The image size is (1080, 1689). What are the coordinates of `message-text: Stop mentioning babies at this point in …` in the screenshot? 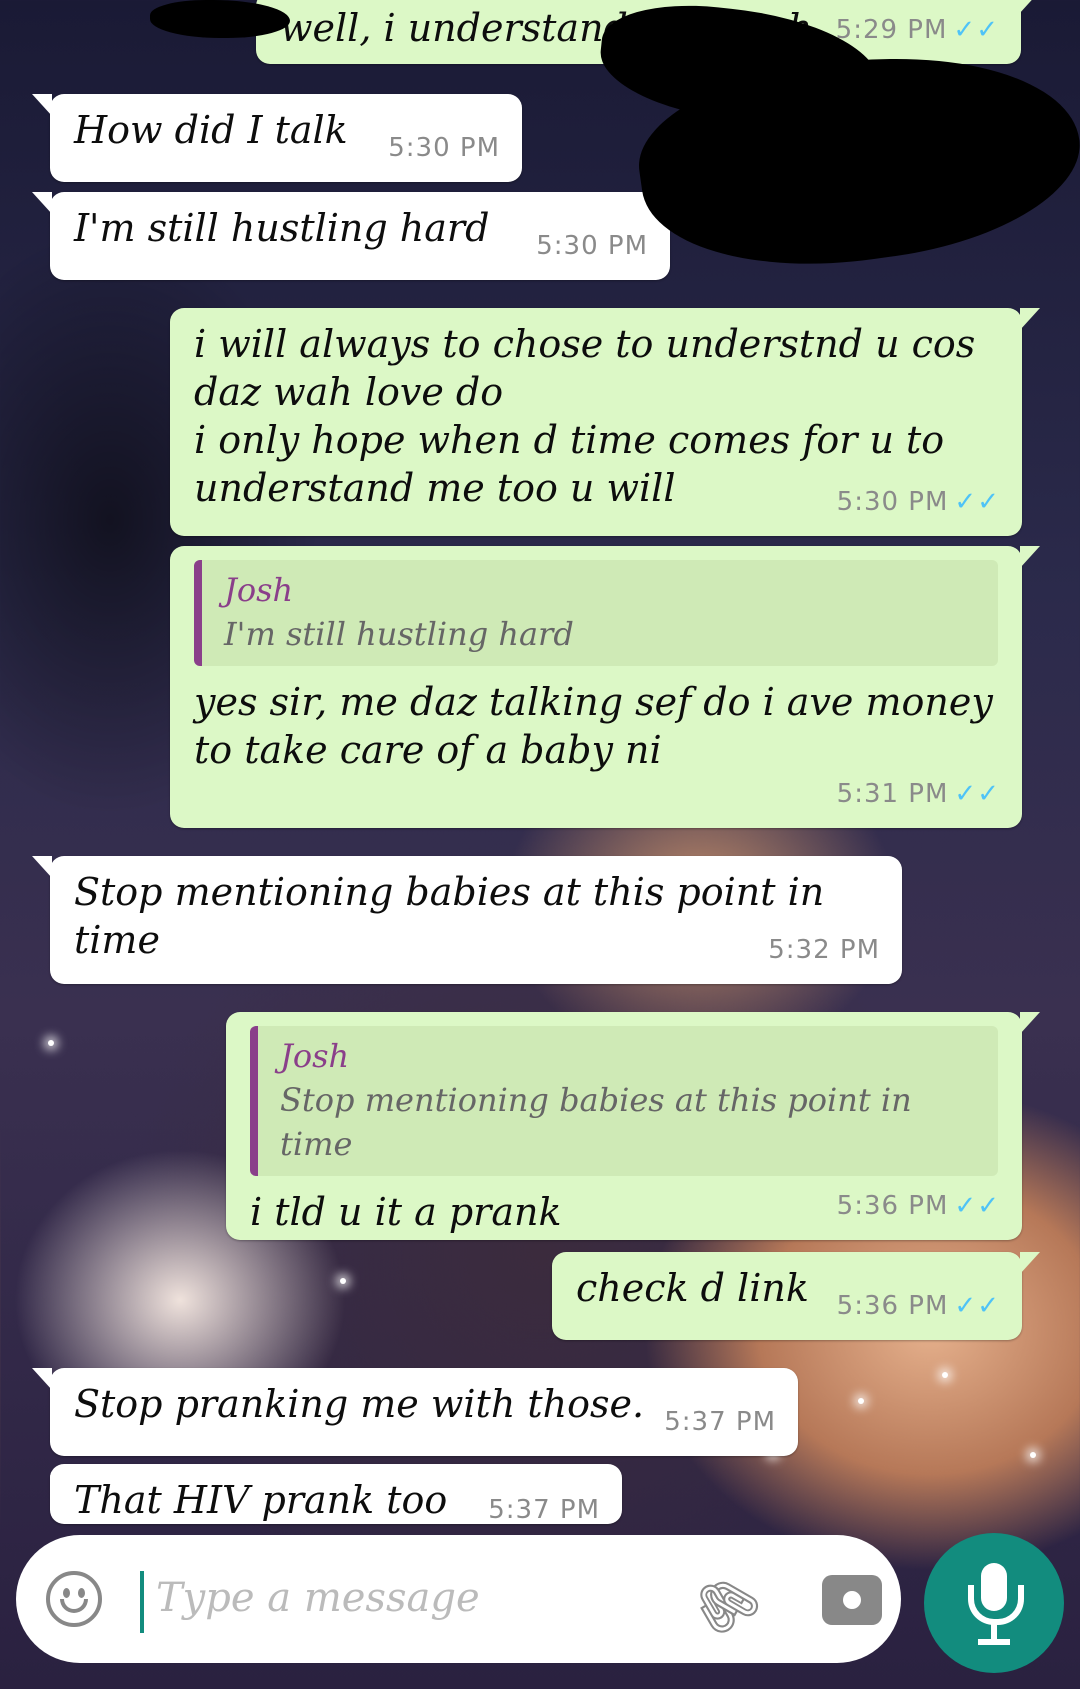 It's located at (449, 916).